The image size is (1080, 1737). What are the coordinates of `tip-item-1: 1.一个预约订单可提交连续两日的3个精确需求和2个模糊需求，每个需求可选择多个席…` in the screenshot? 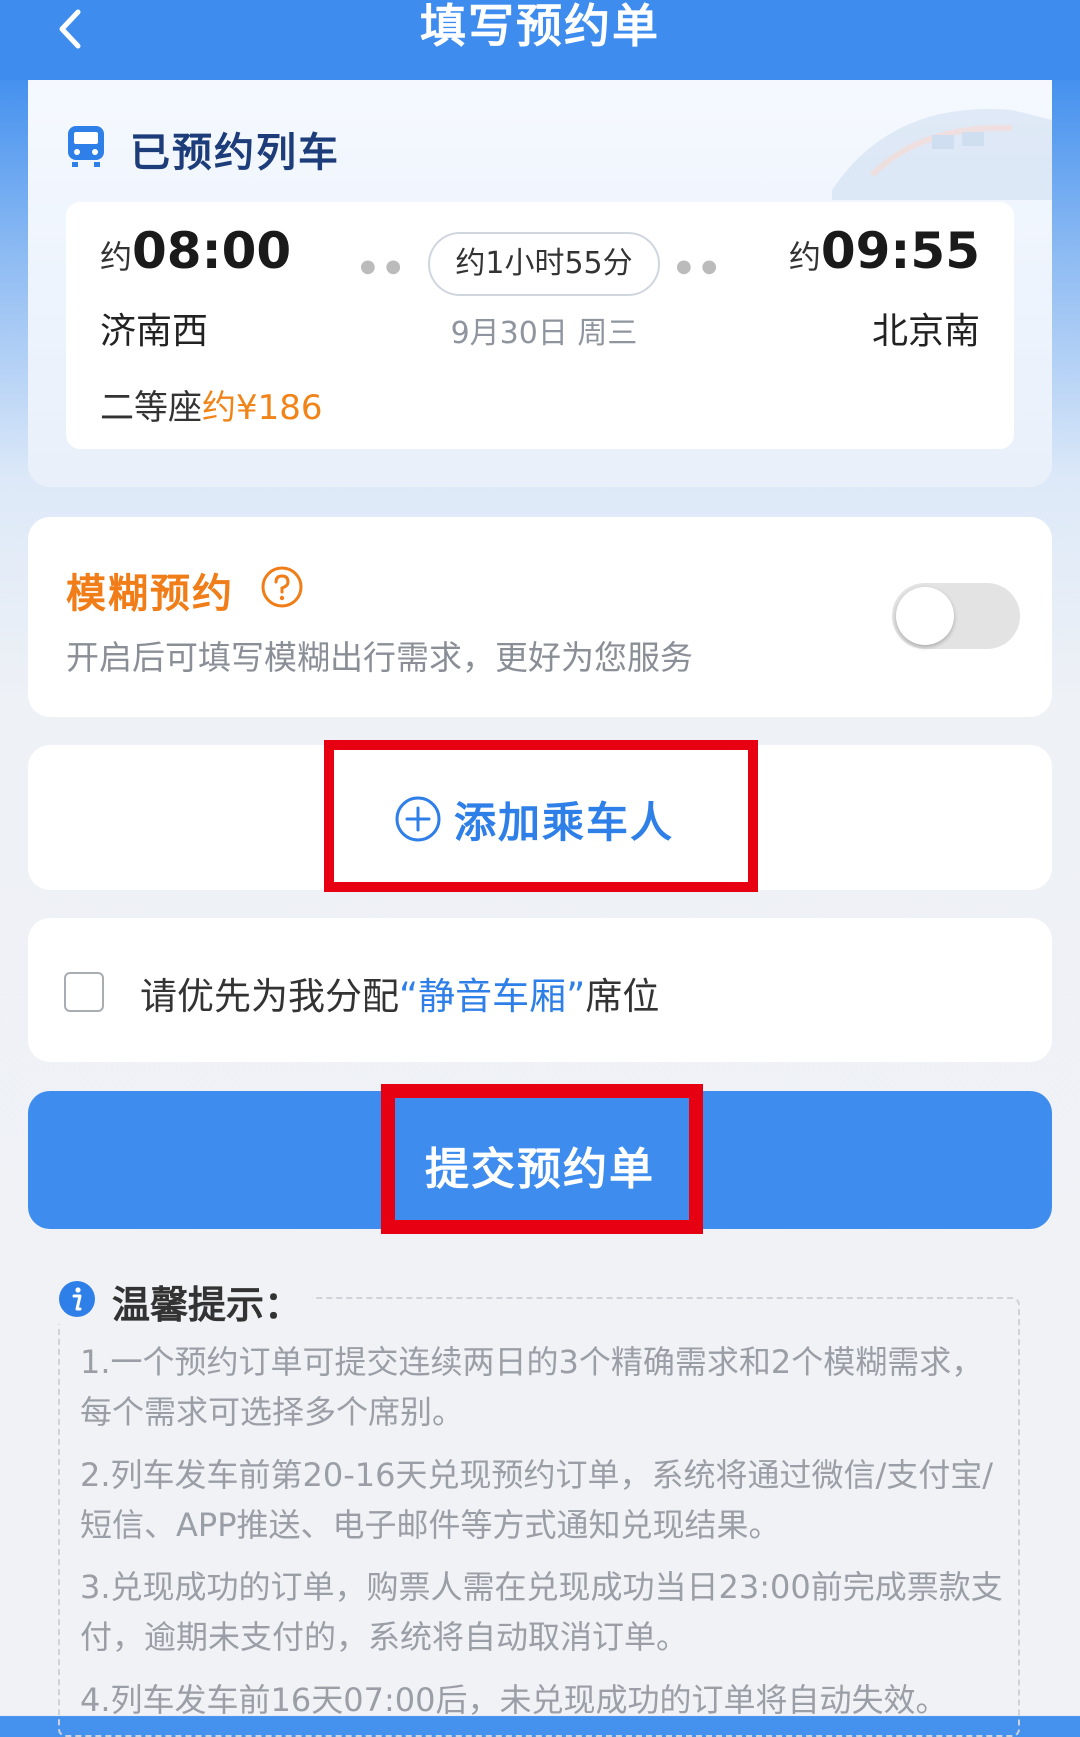 It's located at (532, 1387).